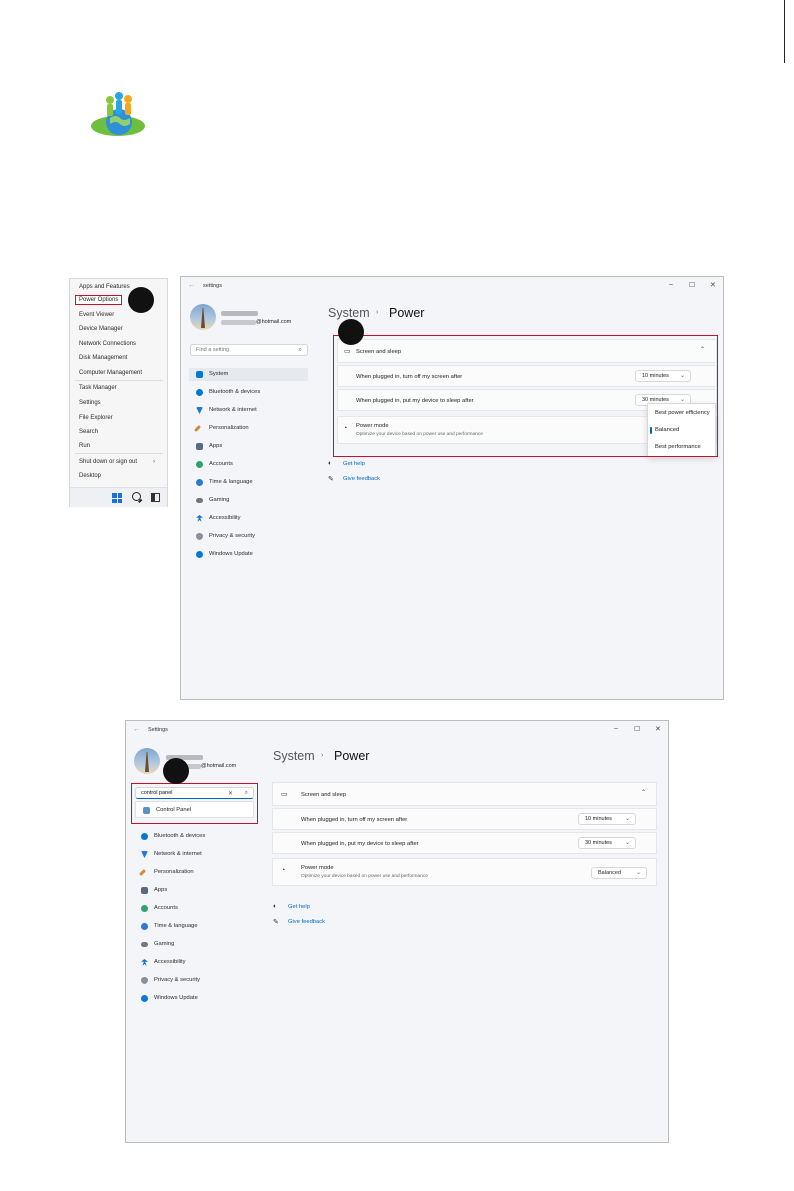 The width and height of the screenshot is (794, 1191). Describe the element at coordinates (144, 926) in the screenshot. I see `globe-clock-icon` at that location.